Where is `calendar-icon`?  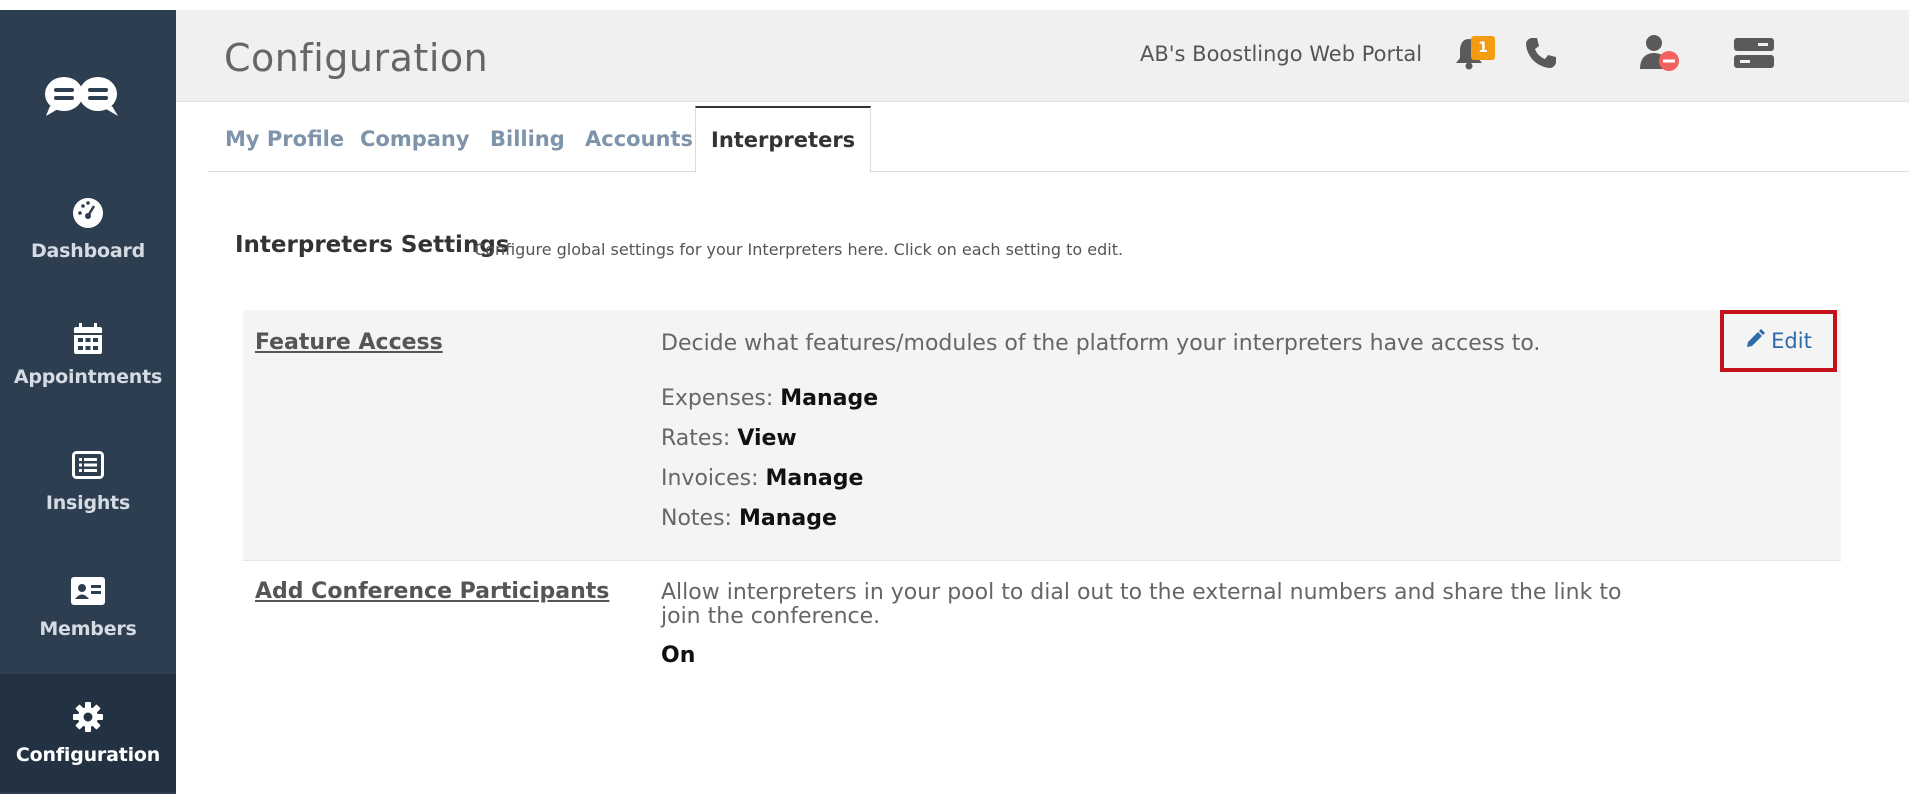
calendar-icon is located at coordinates (88, 339).